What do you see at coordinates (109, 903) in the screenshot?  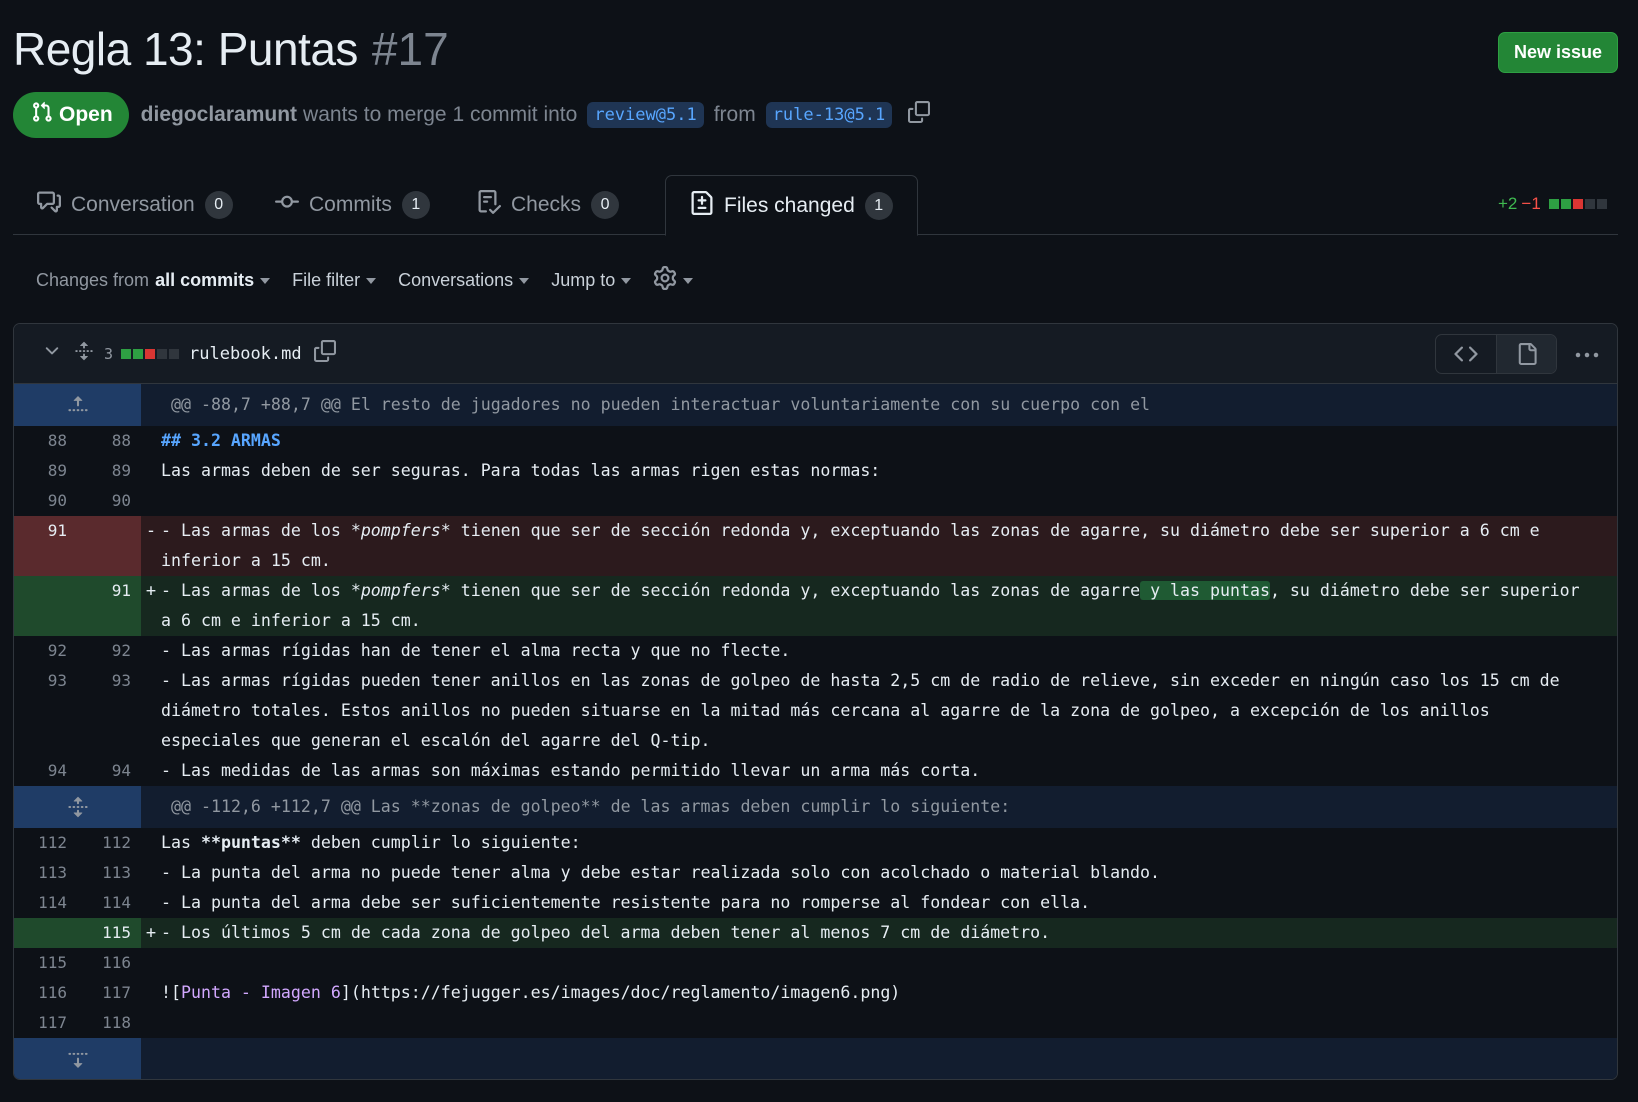 I see `new-line-number: 114` at bounding box center [109, 903].